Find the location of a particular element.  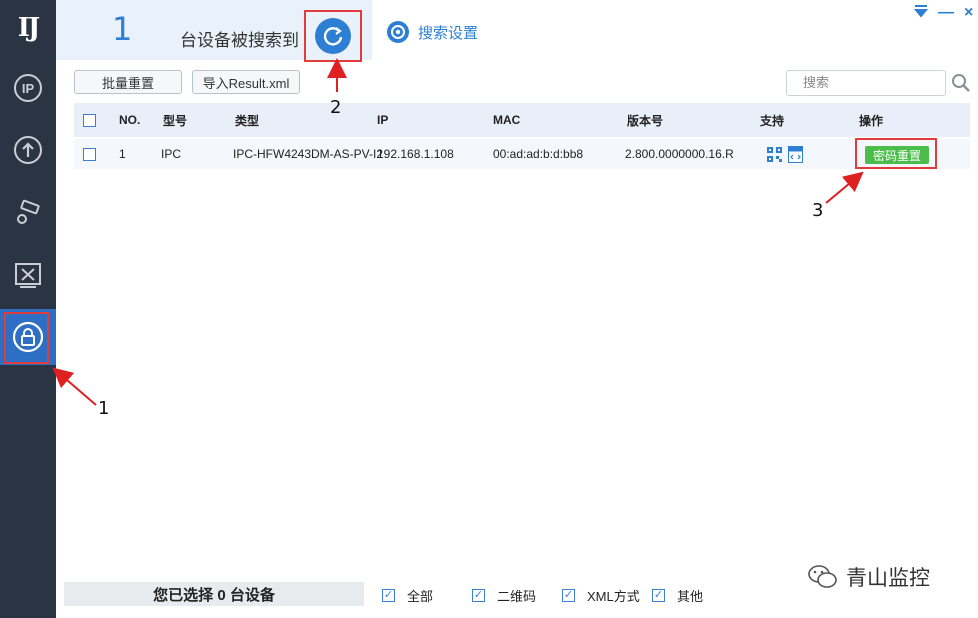

wechat-watermark: 青山监控 is located at coordinates (869, 577).